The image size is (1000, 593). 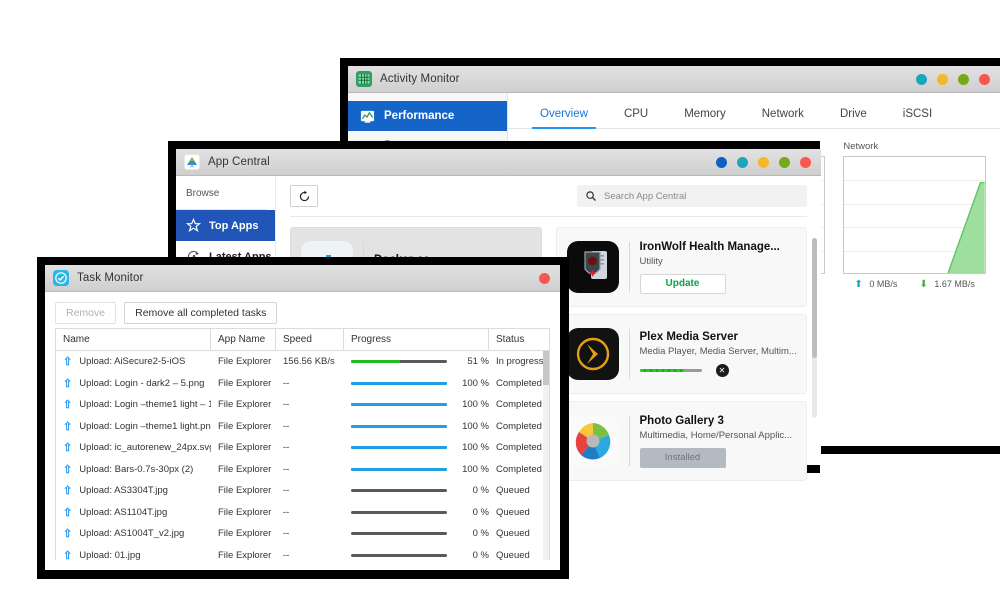 I want to click on task-name-cell: ⇧ Upload: ic_autorenew_24px.svg, so click(x=133, y=447).